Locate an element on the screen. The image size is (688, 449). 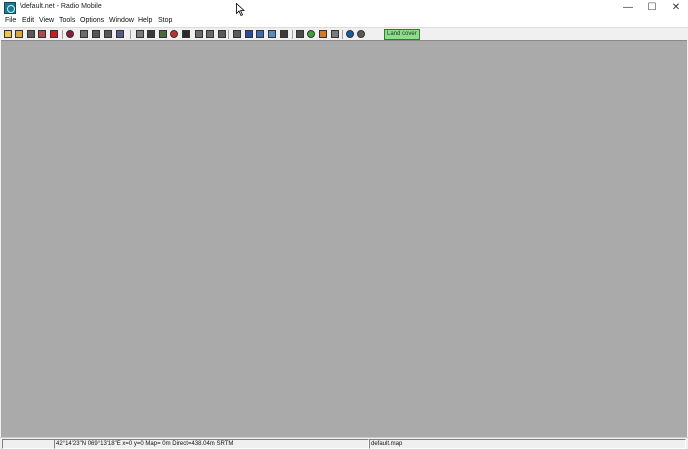
toolbar: Land cover is located at coordinates (344, 34).